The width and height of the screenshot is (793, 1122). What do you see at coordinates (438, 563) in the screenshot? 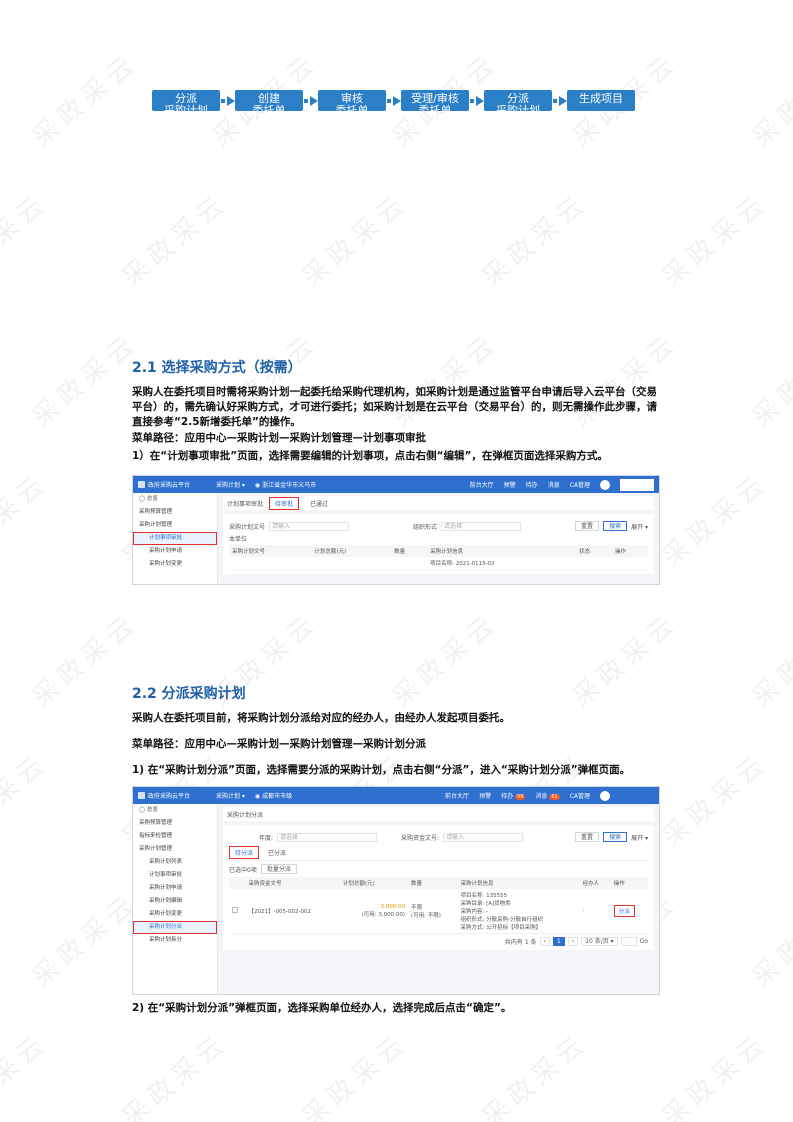
I see `table-row: 项目名称: 2021-0115-02` at bounding box center [438, 563].